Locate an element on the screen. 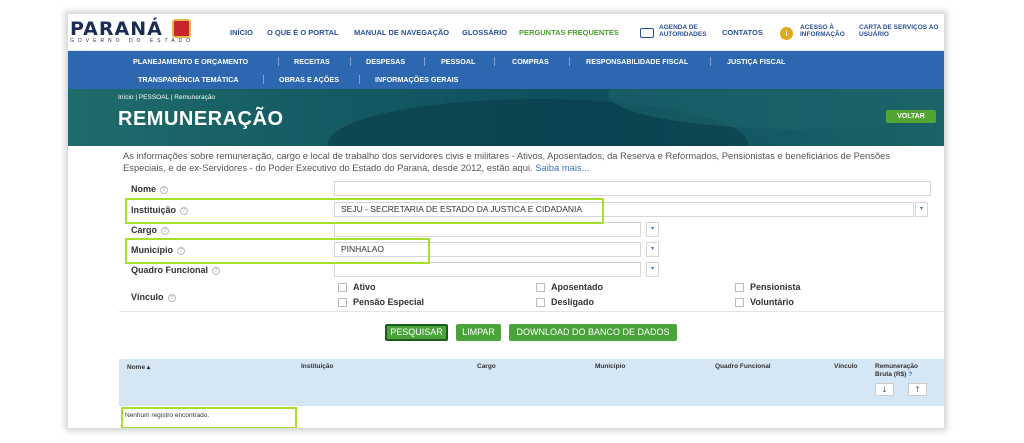 This screenshot has height=443, width=1024. col-nome-label: Nome is located at coordinates (136, 367).